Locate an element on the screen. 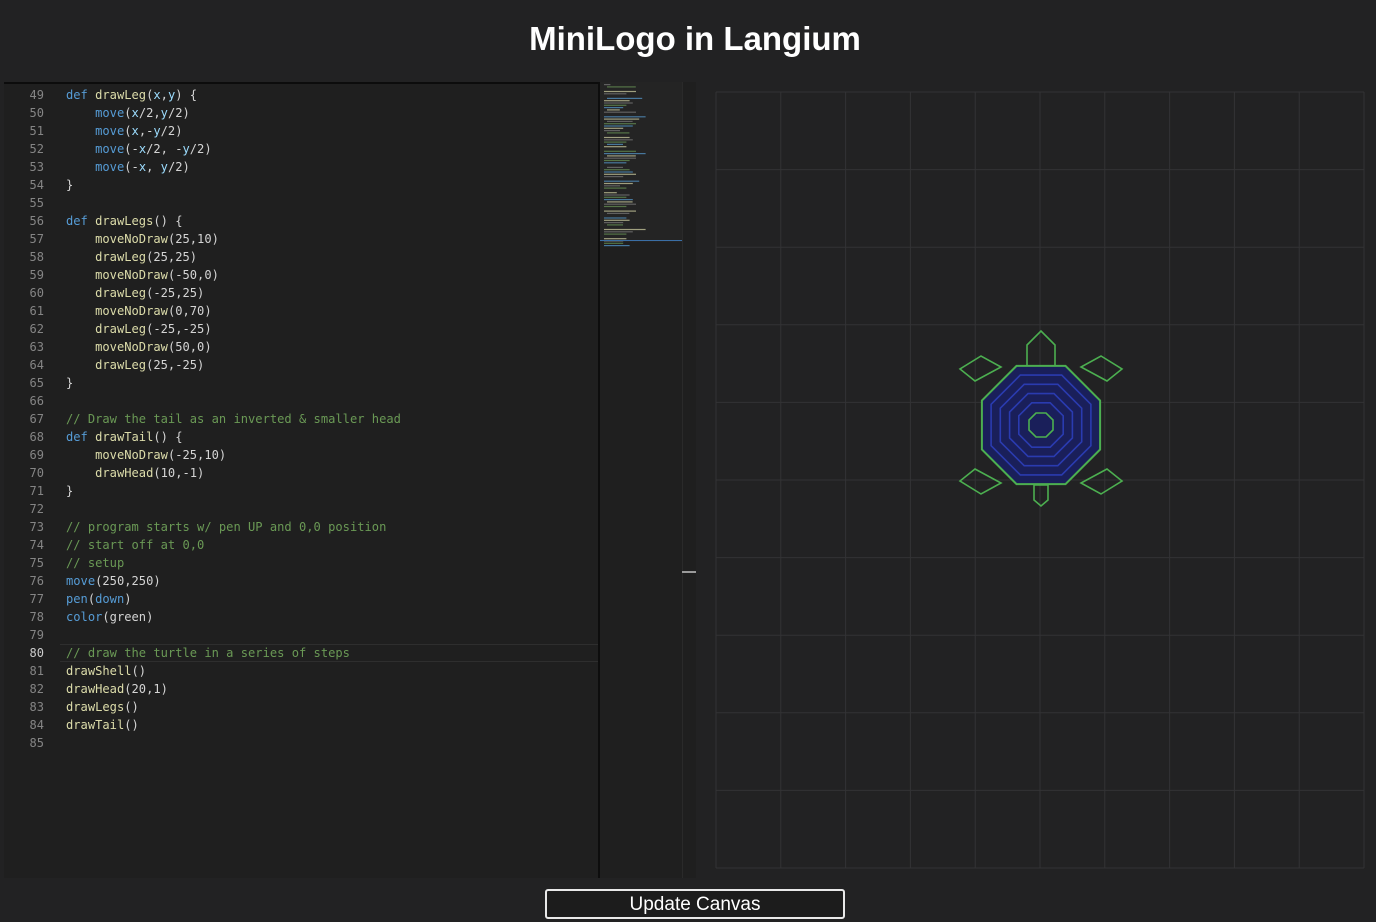  code-token: (25,10) is located at coordinates (193, 239).